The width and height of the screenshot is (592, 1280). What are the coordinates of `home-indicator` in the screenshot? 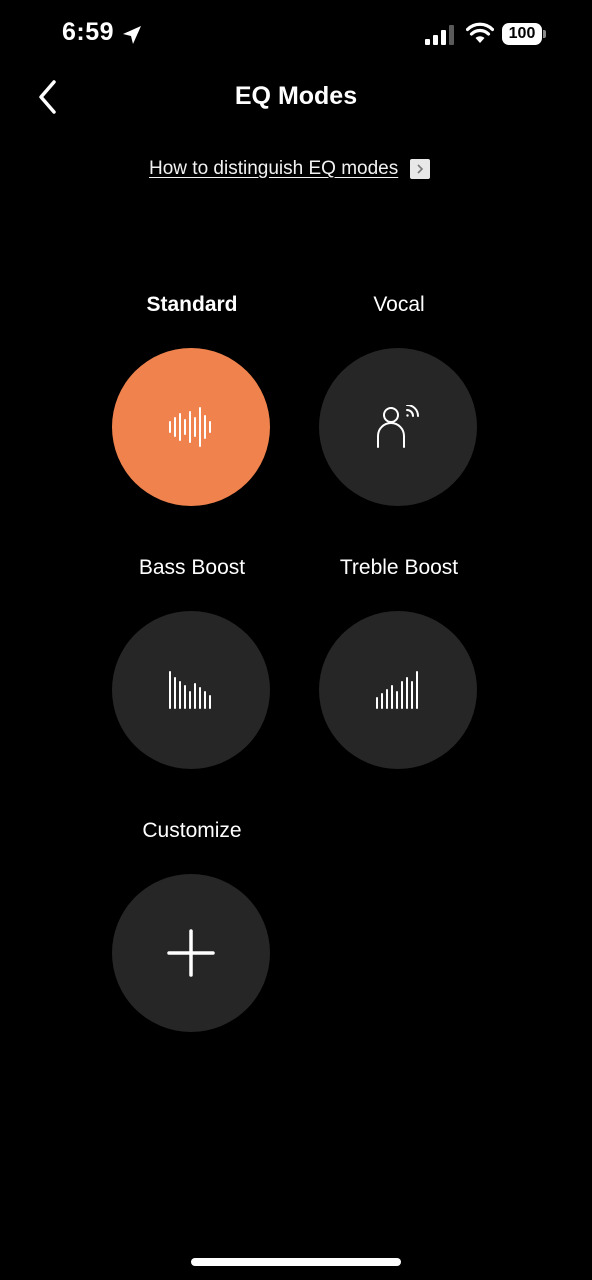 It's located at (296, 1262).